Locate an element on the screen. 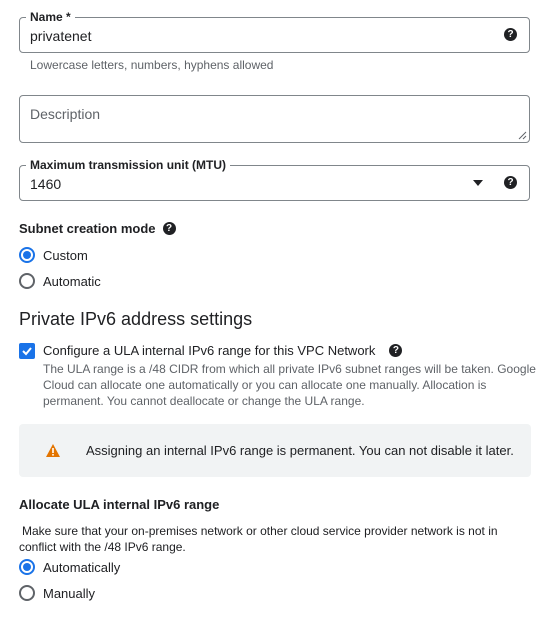 This screenshot has height=621, width=537. resize-handle-icon is located at coordinates (522, 135).